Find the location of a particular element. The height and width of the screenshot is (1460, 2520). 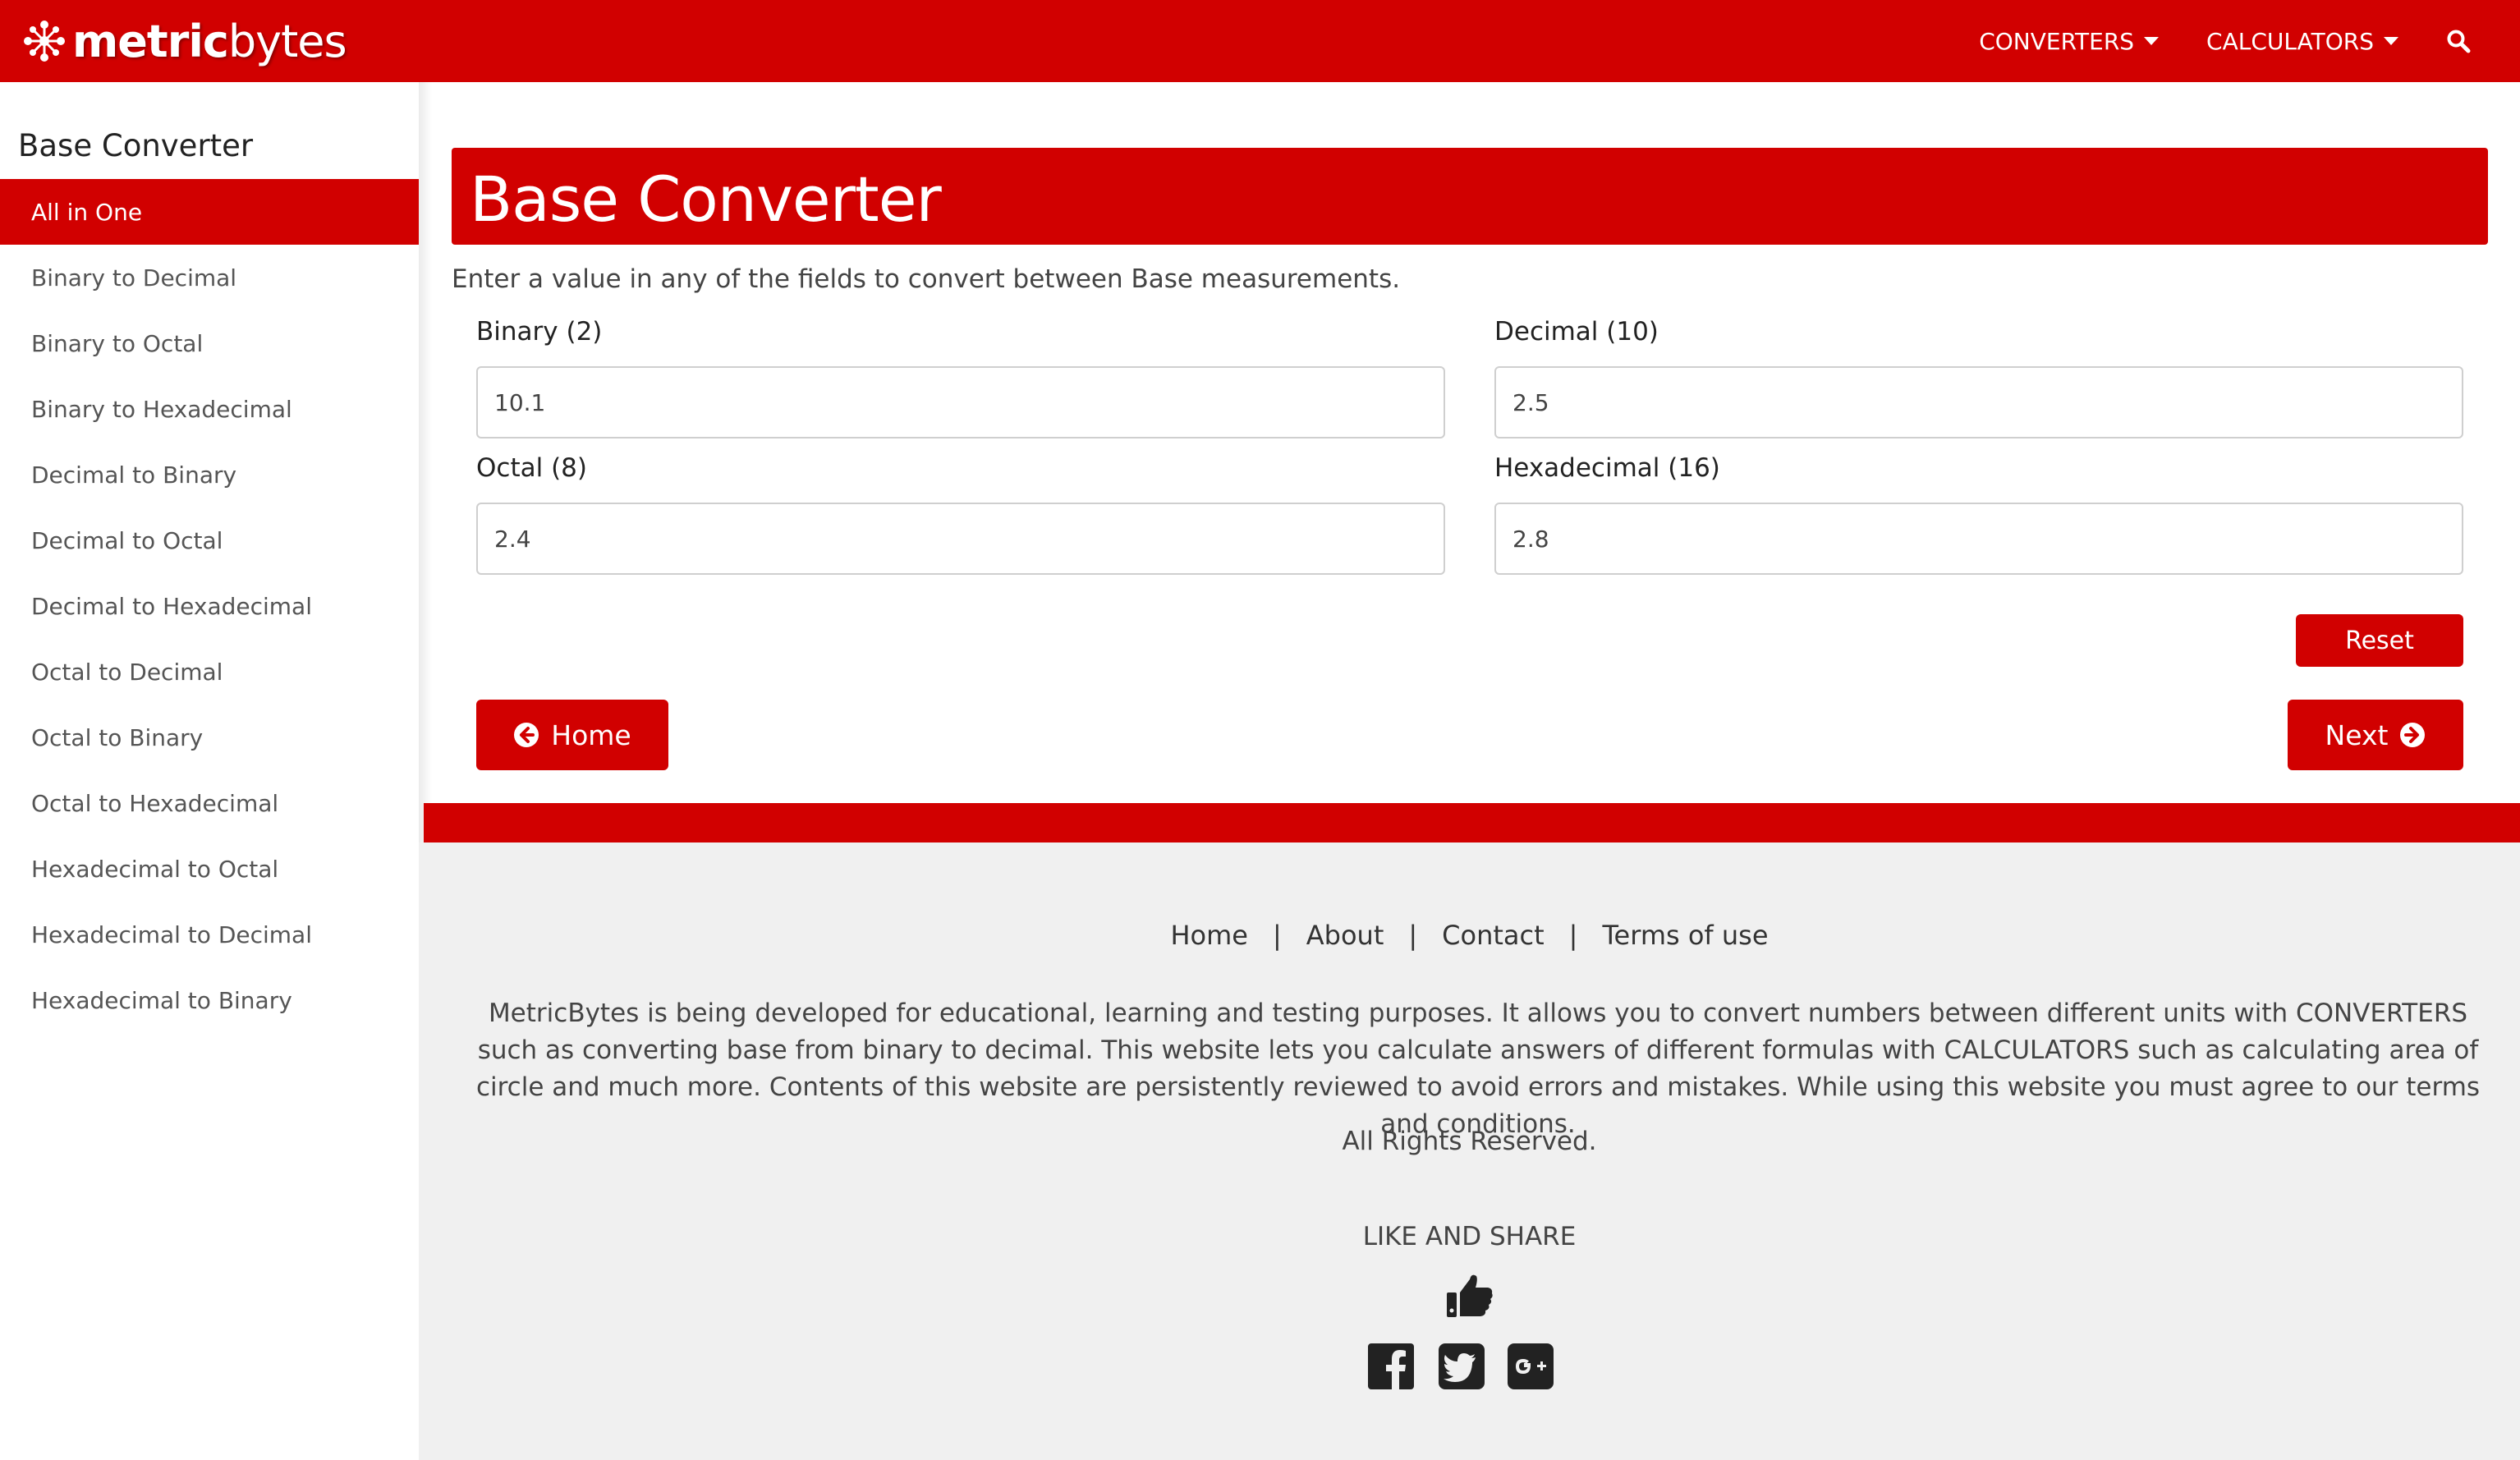

nav-converters-label: CONVERTERS is located at coordinates (2057, 41).